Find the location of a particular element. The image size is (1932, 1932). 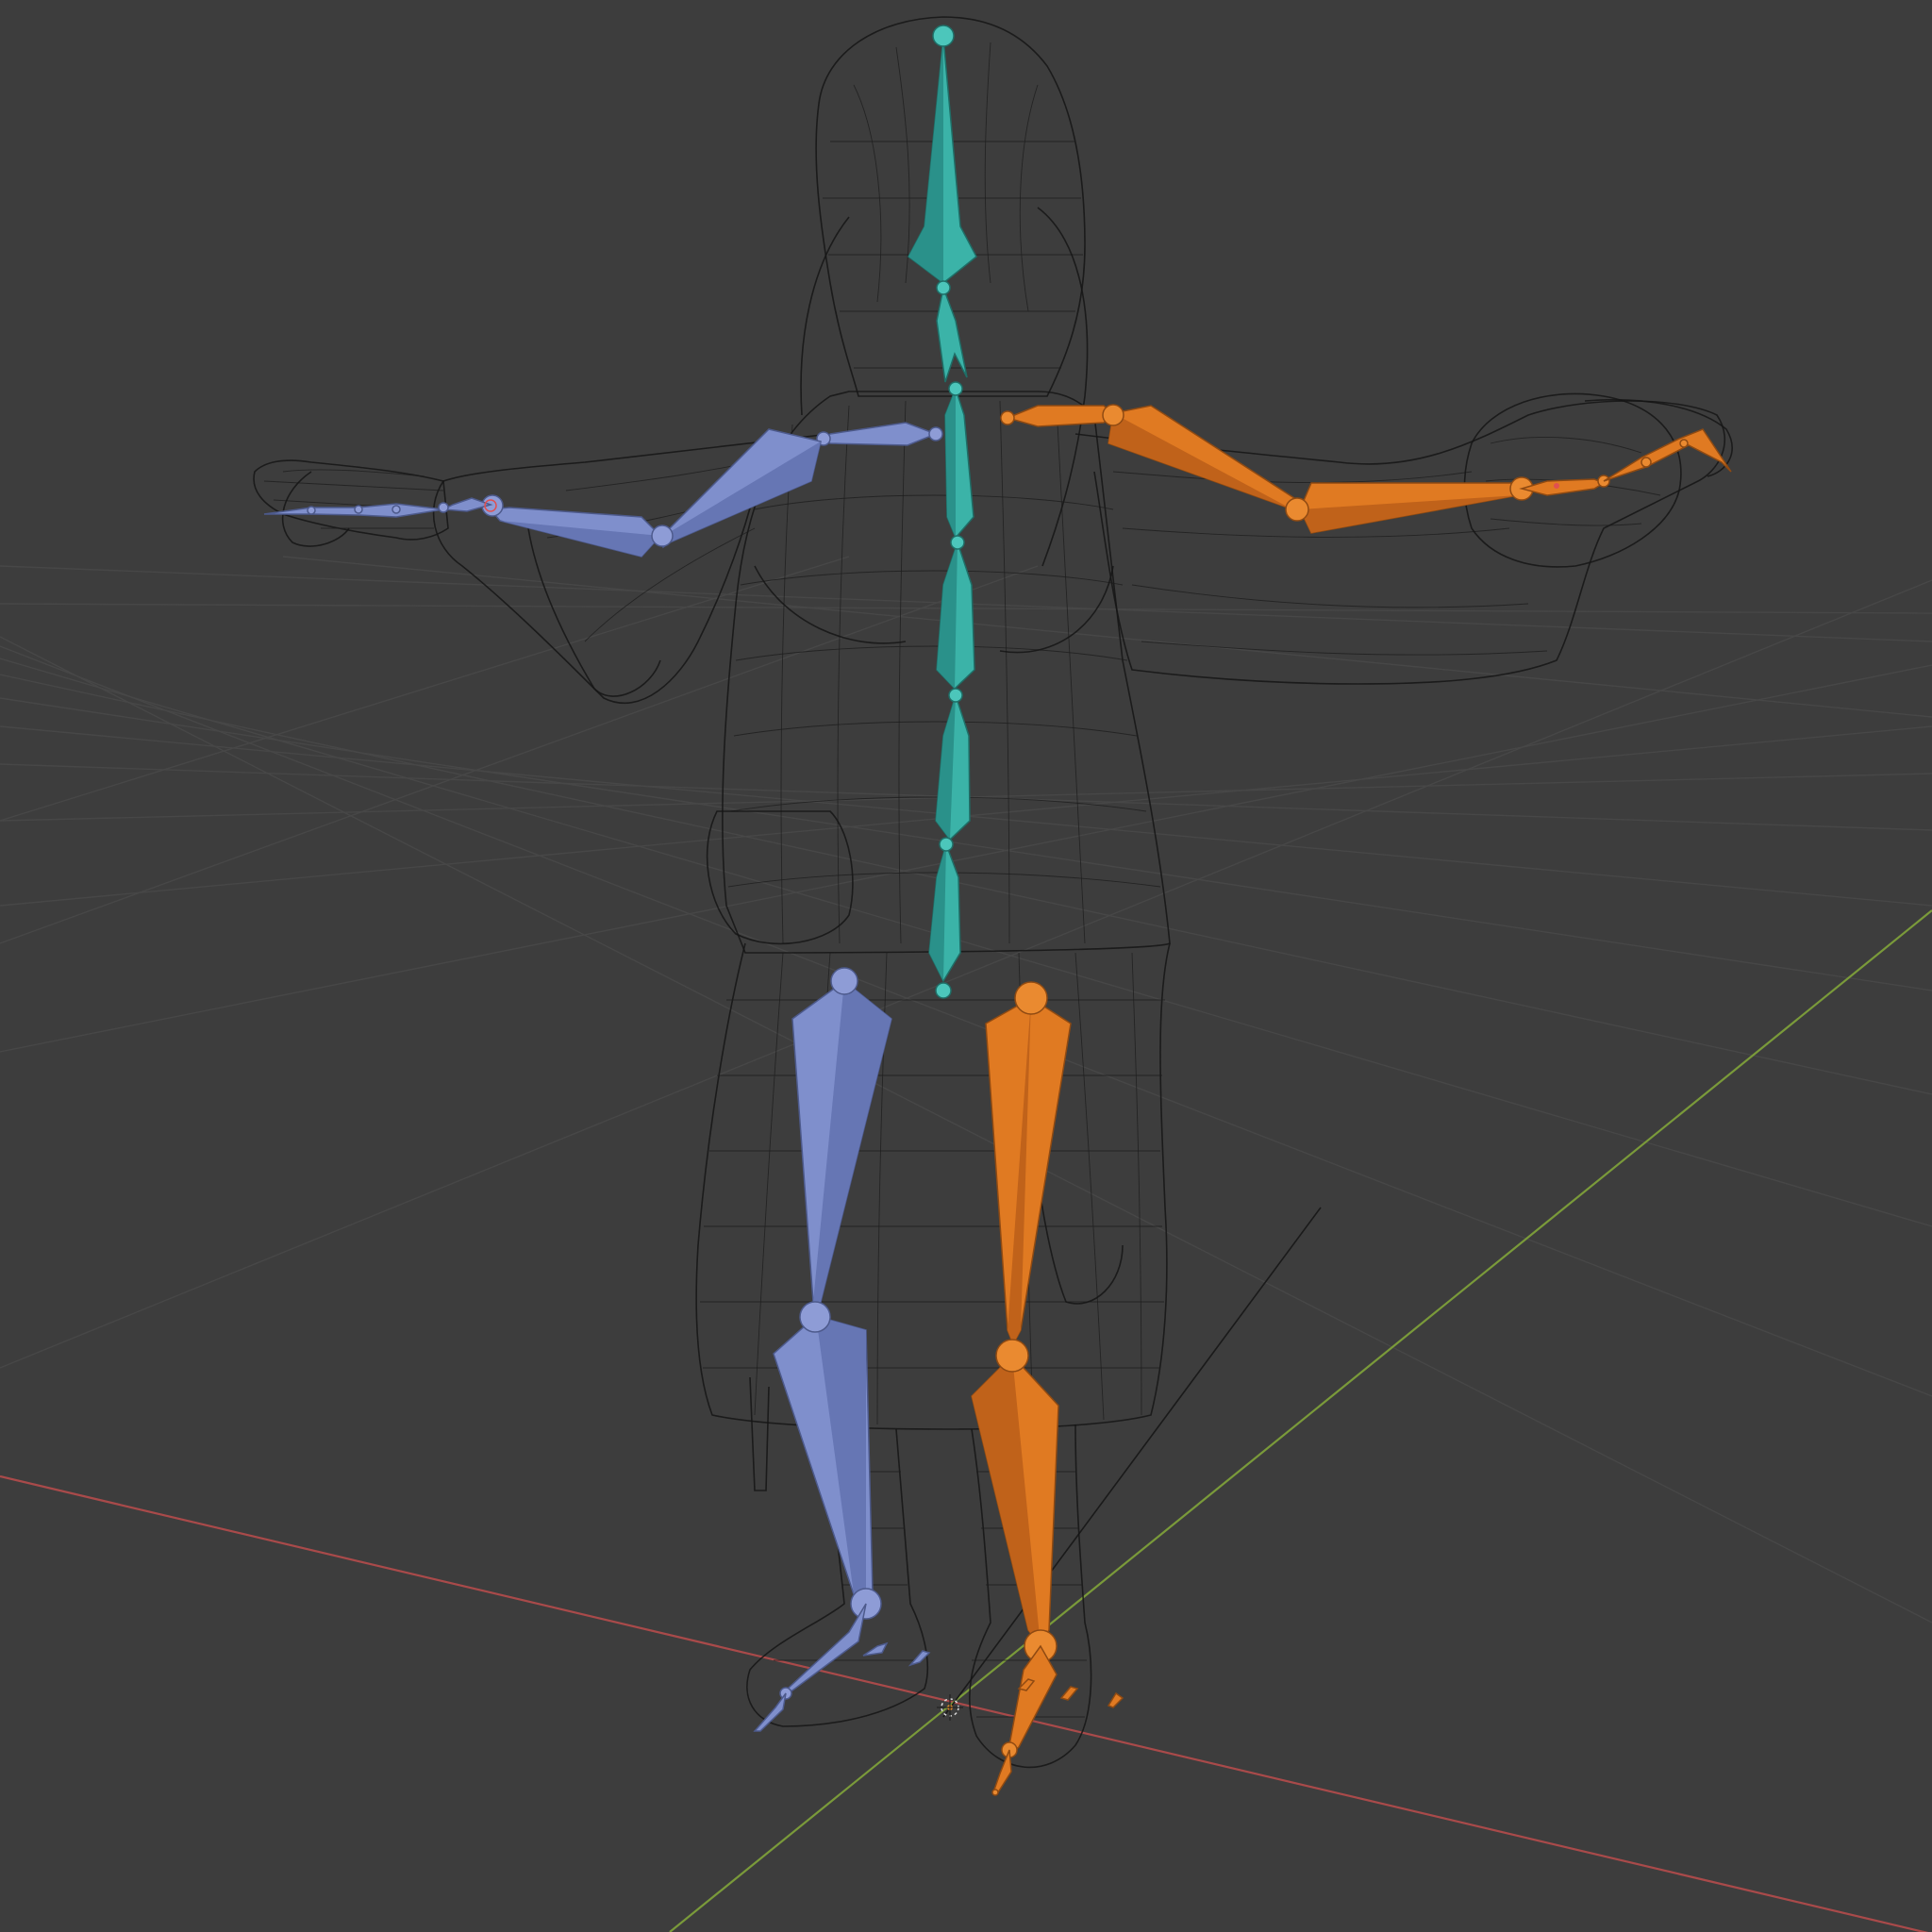

joint-elbow-r is located at coordinates (1297, 510).